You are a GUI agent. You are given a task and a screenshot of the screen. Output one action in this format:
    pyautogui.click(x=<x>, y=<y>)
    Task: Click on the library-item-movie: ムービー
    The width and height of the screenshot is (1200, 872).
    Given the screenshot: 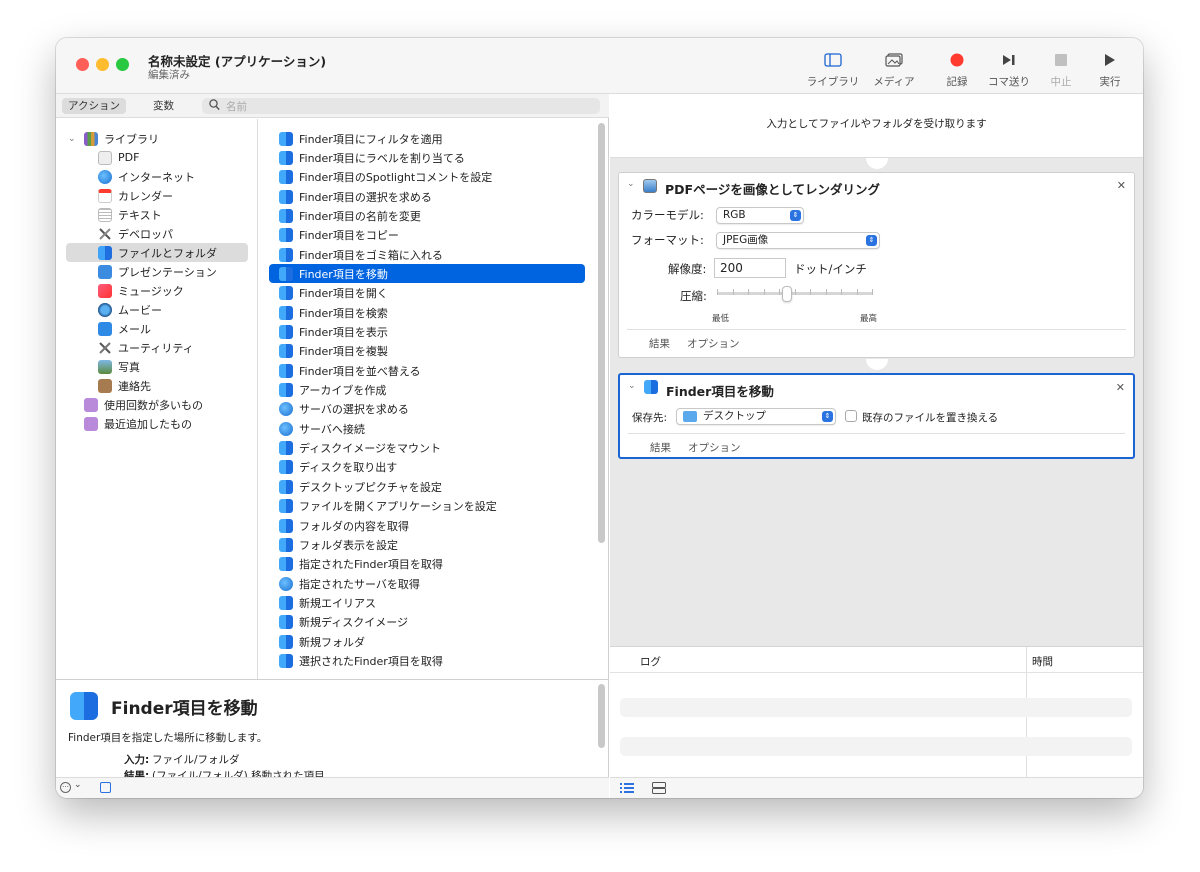 What is the action you would take?
    pyautogui.click(x=175, y=309)
    